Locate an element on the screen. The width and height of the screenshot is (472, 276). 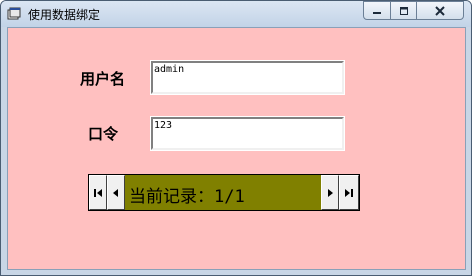
minimize-button is located at coordinates (377, 10).